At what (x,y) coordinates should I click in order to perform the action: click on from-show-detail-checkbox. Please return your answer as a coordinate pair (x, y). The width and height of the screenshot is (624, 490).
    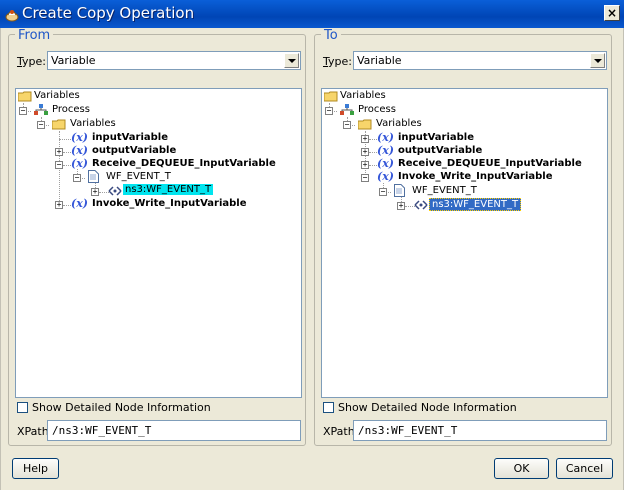
    Looking at the image, I should click on (22, 407).